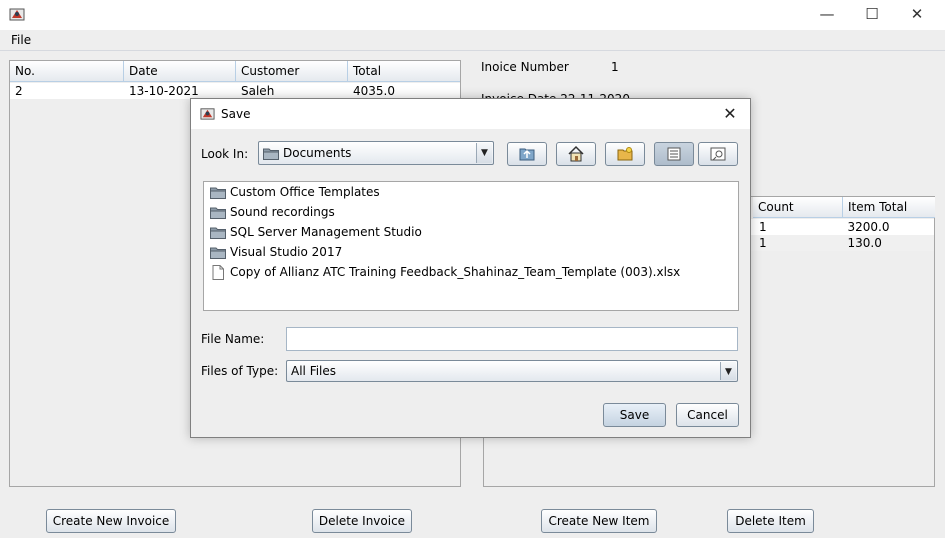  Describe the element at coordinates (326, 232) in the screenshot. I see `file-name: SQL Server Management Studio` at that location.